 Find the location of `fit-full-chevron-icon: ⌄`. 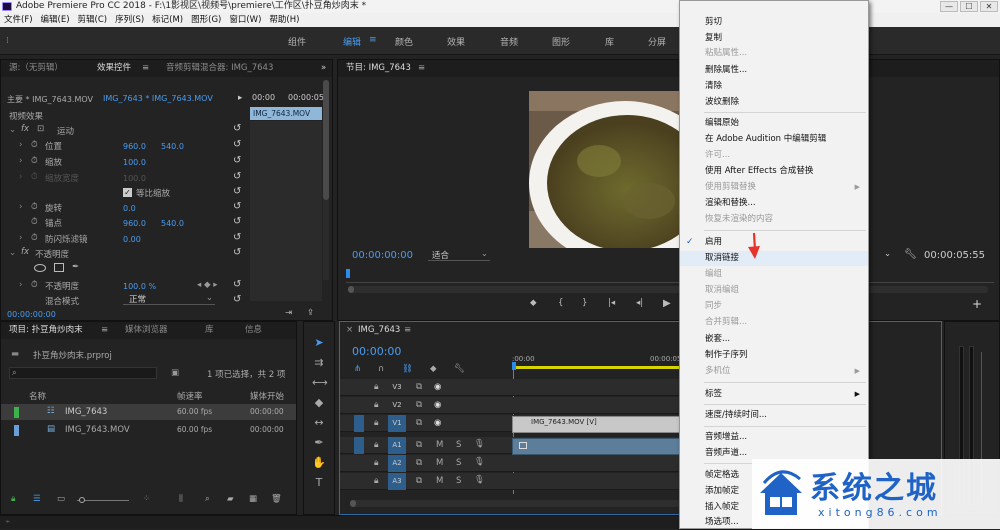

fit-full-chevron-icon: ⌄ is located at coordinates (887, 254).